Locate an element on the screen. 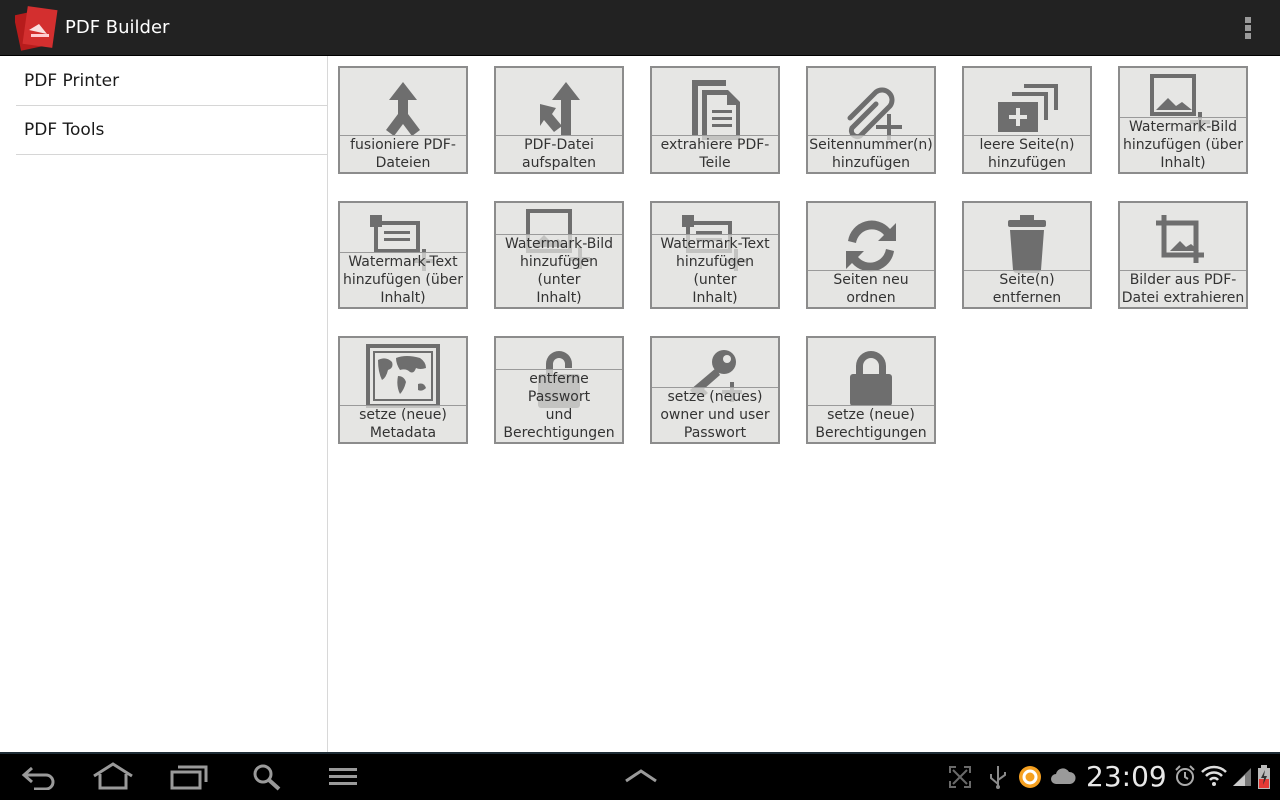  back-icon is located at coordinates (39, 777).